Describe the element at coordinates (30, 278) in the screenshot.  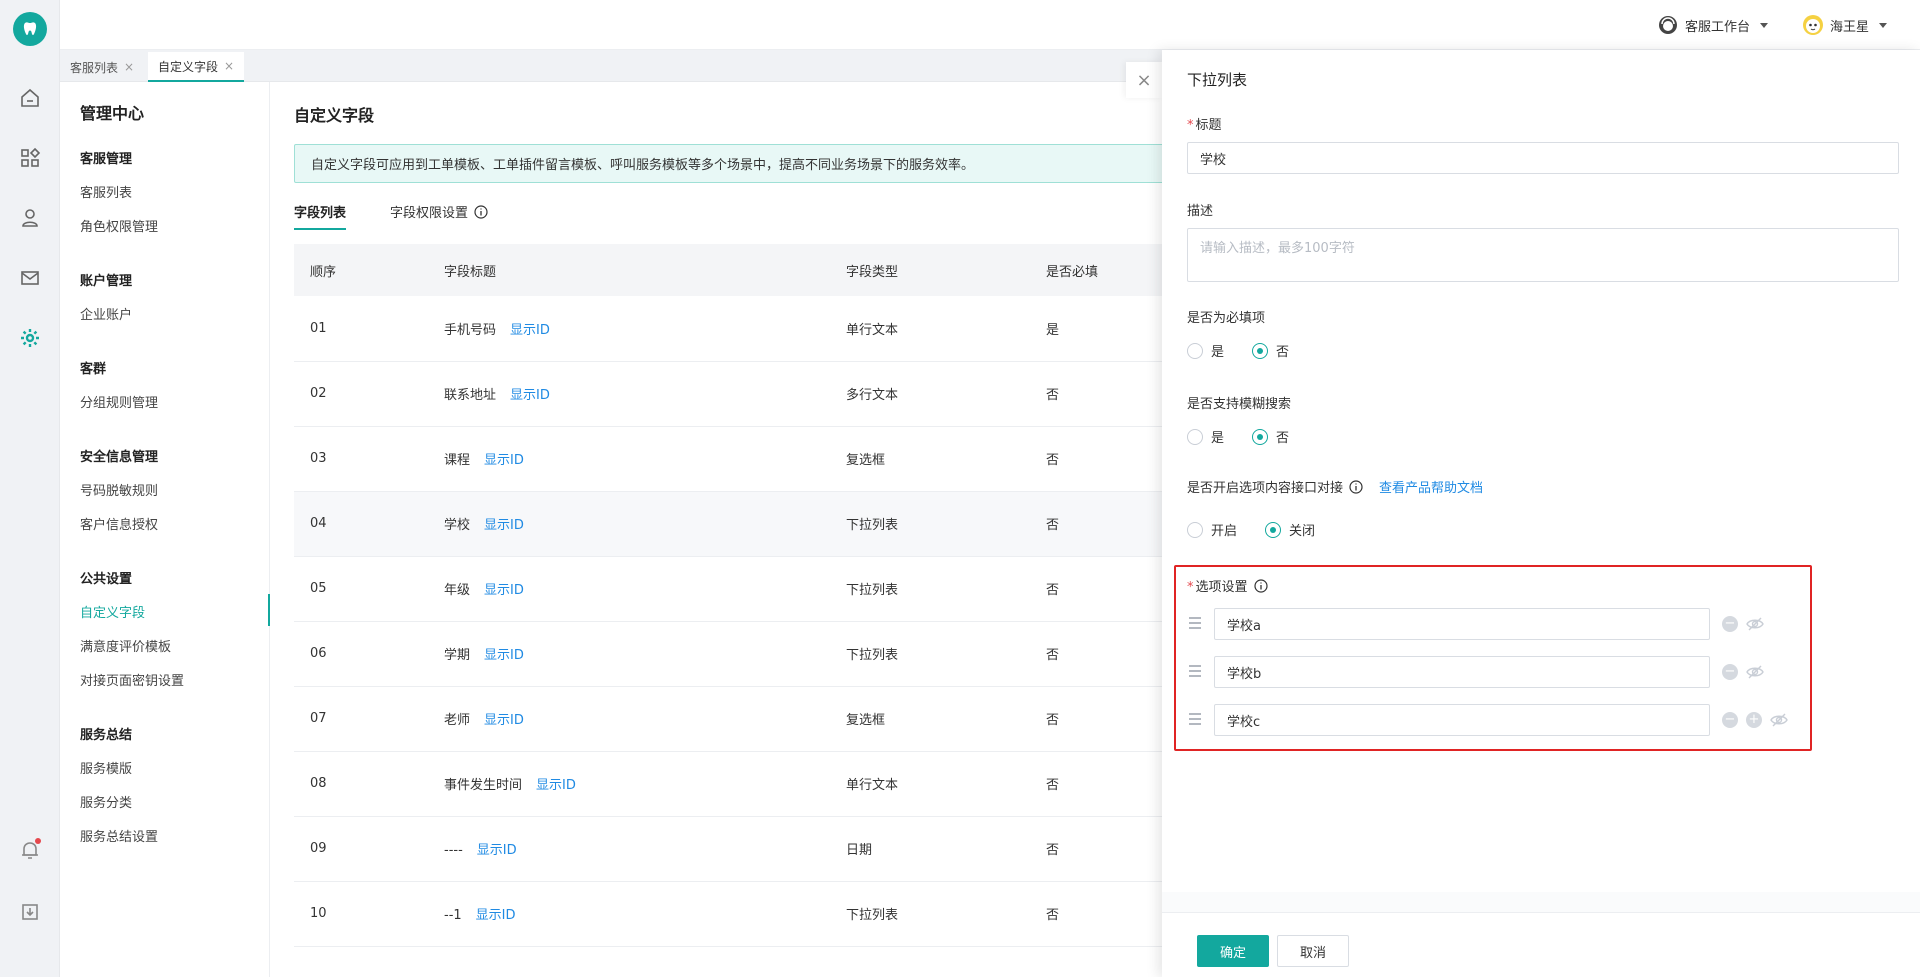
I see `mail-icon` at that location.